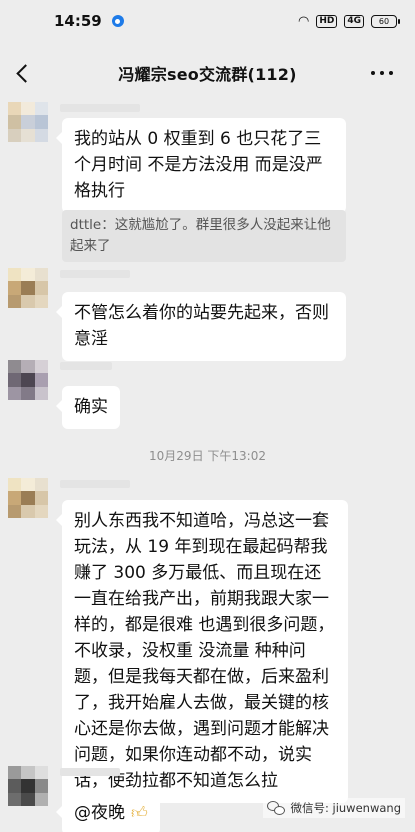  Describe the element at coordinates (201, 165) in the screenshot. I see `message-bubble: 我的站从 0 权重到 6 也只花了三个月时间 不是方法没用 而是没严格执行` at that location.